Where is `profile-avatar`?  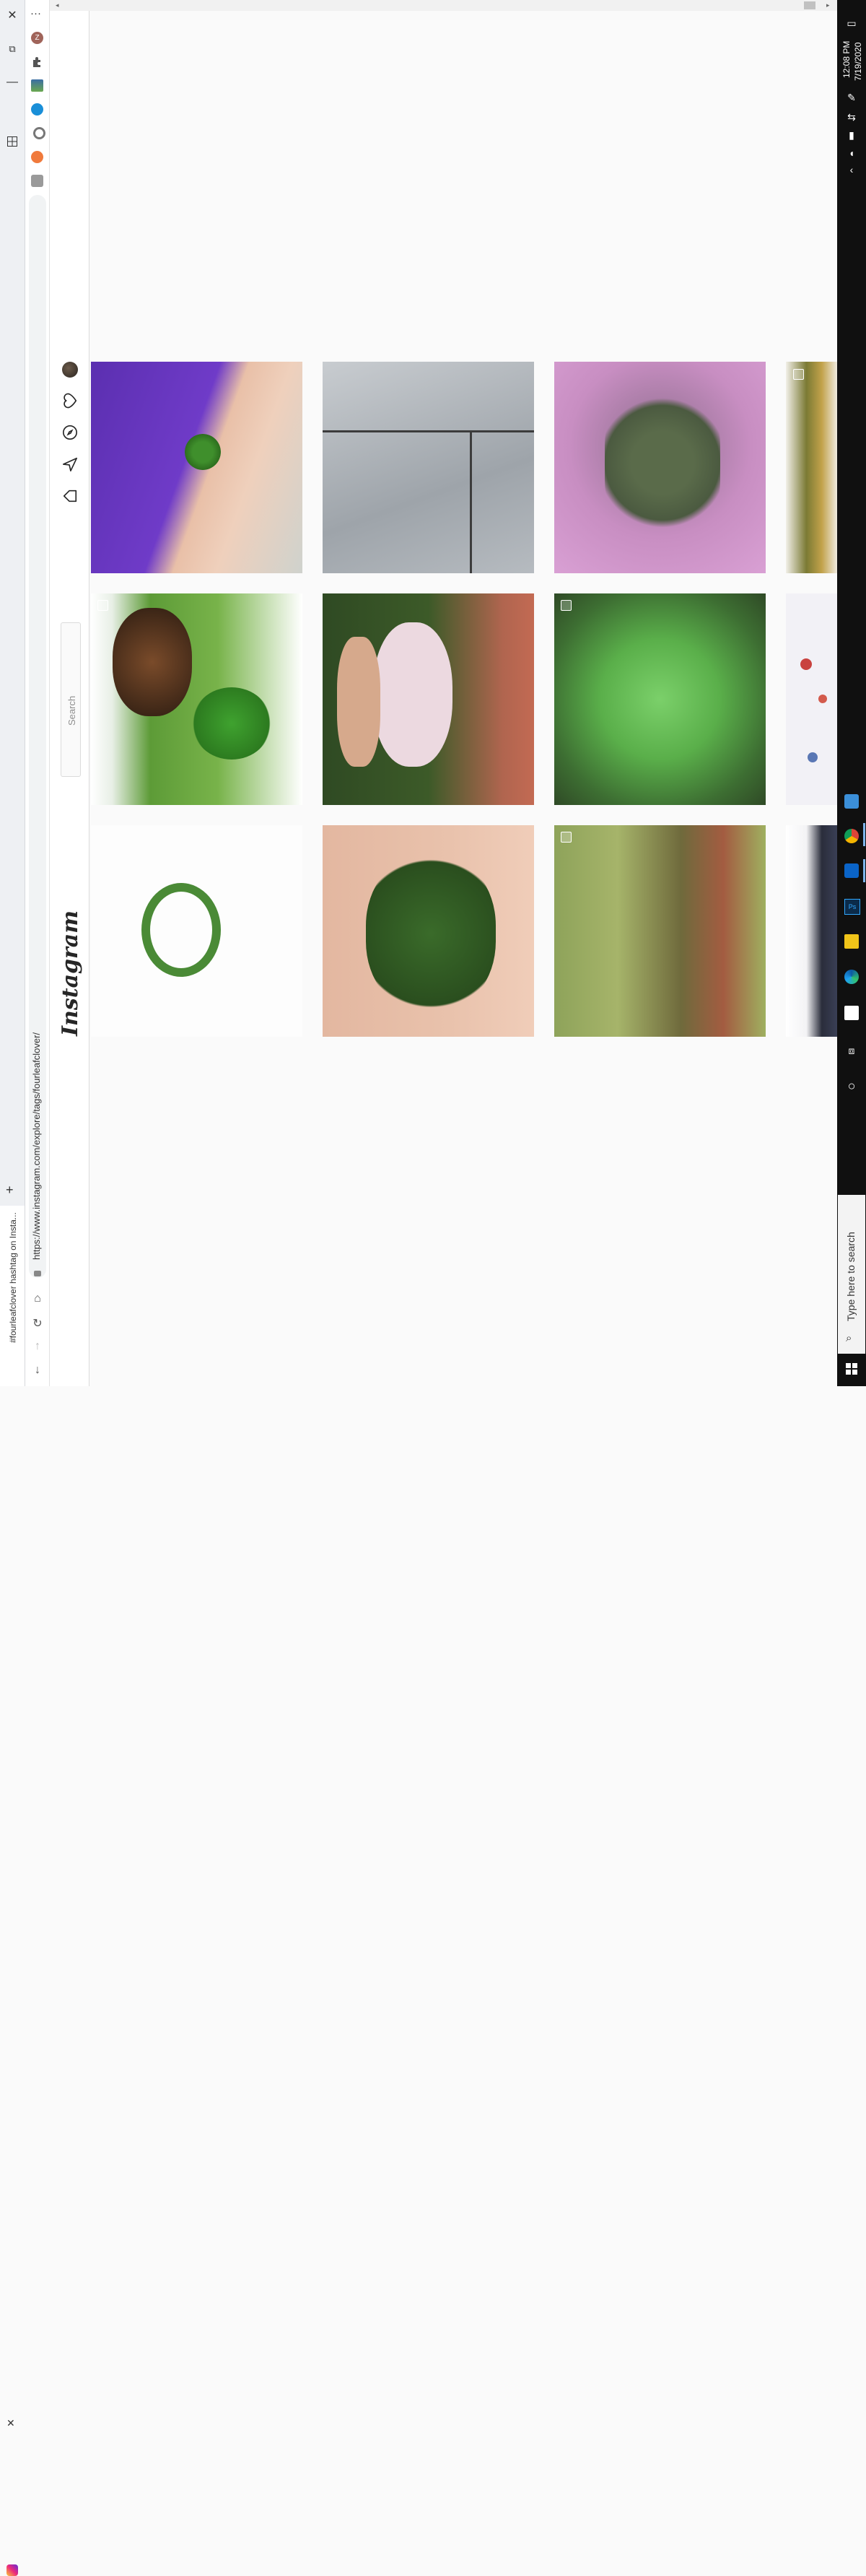 profile-avatar is located at coordinates (70, 370).